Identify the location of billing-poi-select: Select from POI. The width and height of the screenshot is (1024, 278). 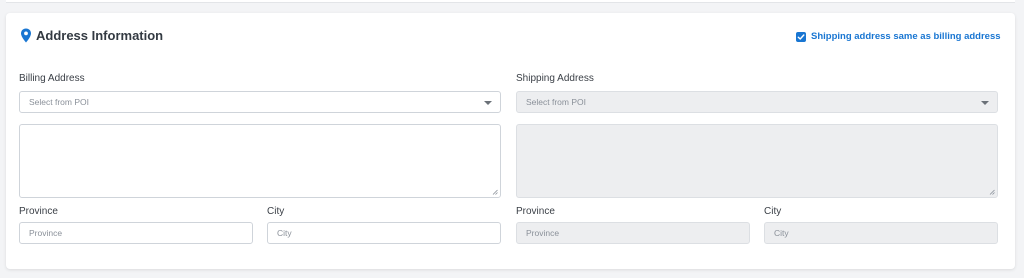
(260, 102).